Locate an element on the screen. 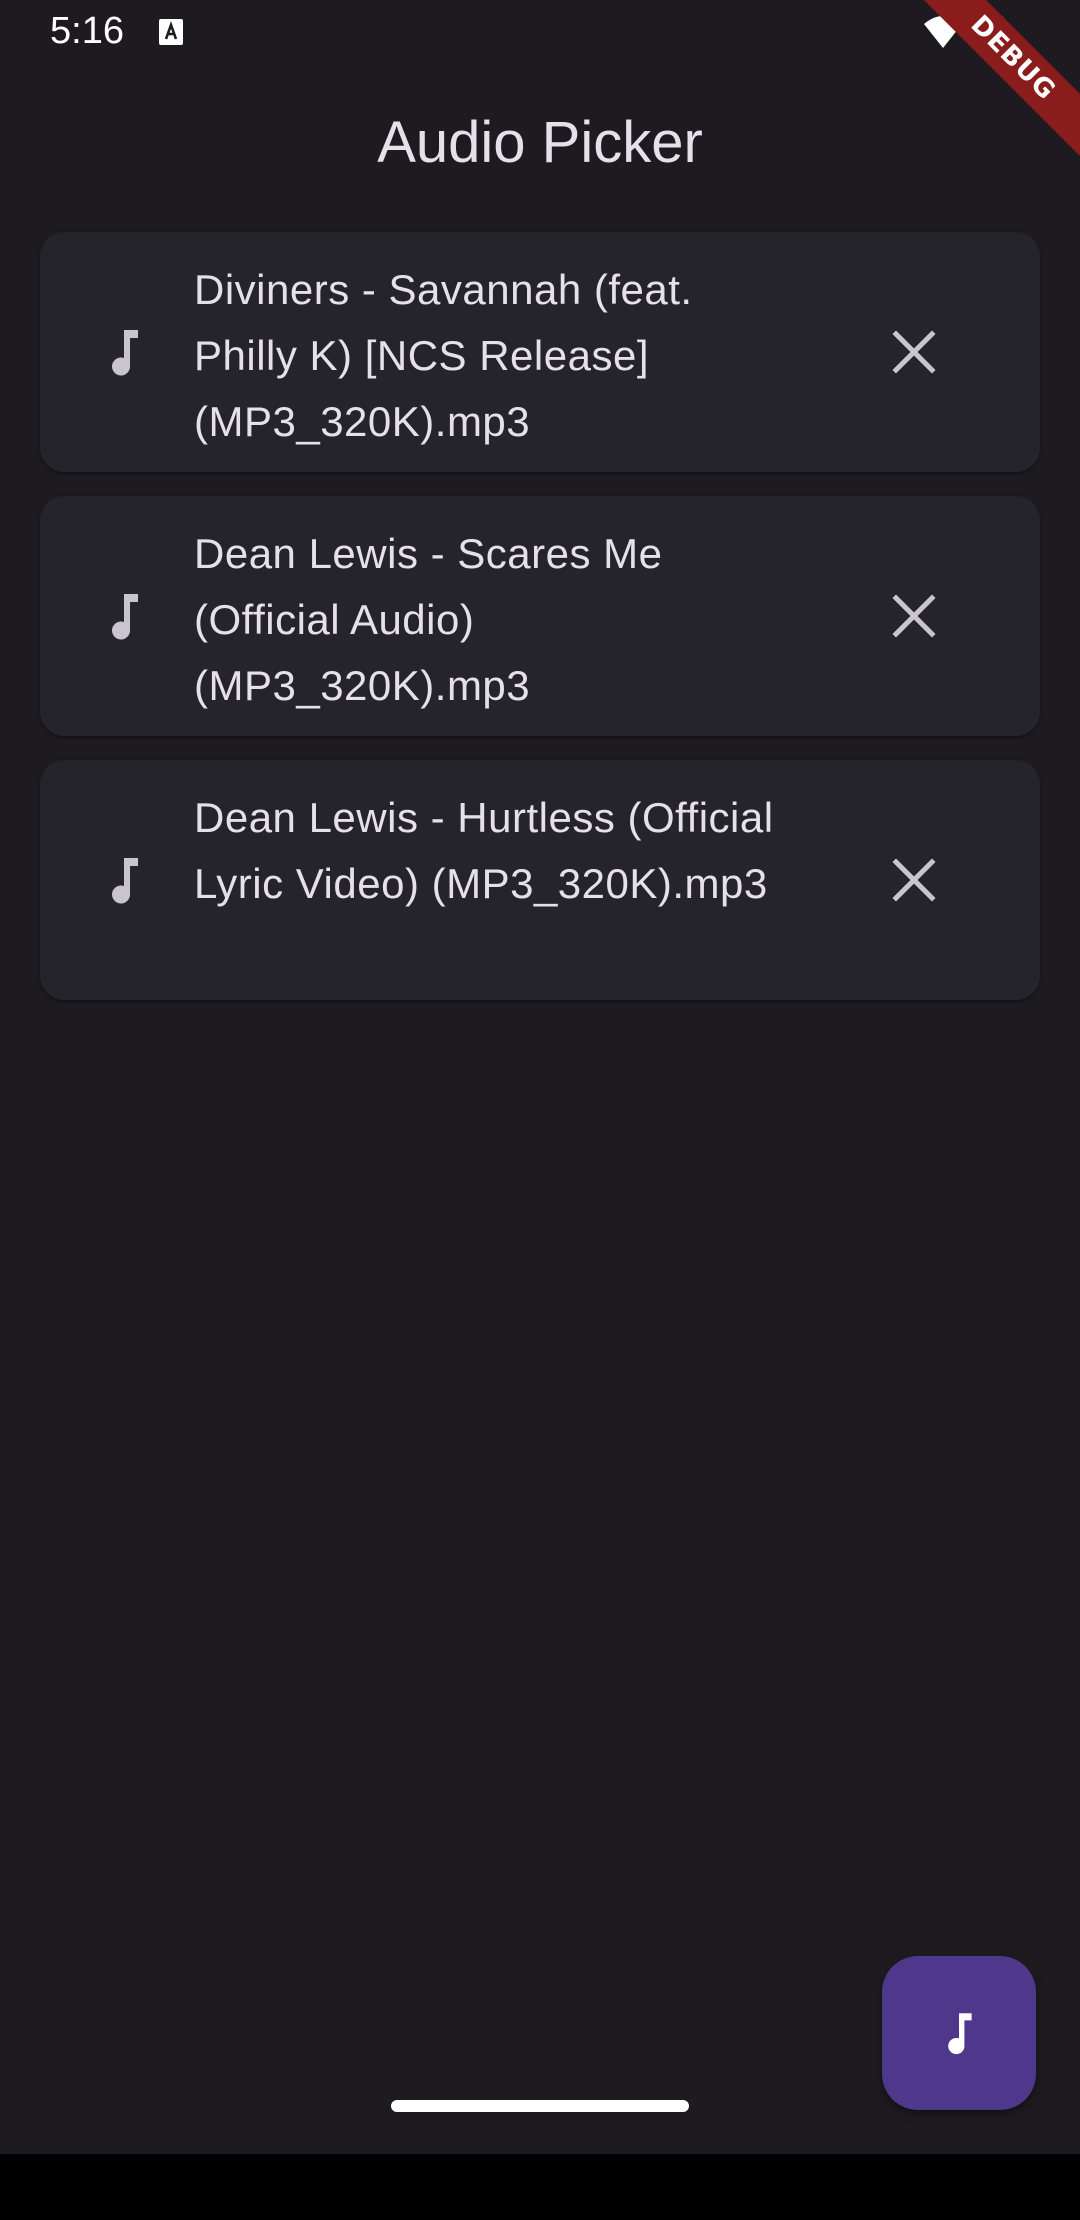  battery-icon is located at coordinates (993, 32).